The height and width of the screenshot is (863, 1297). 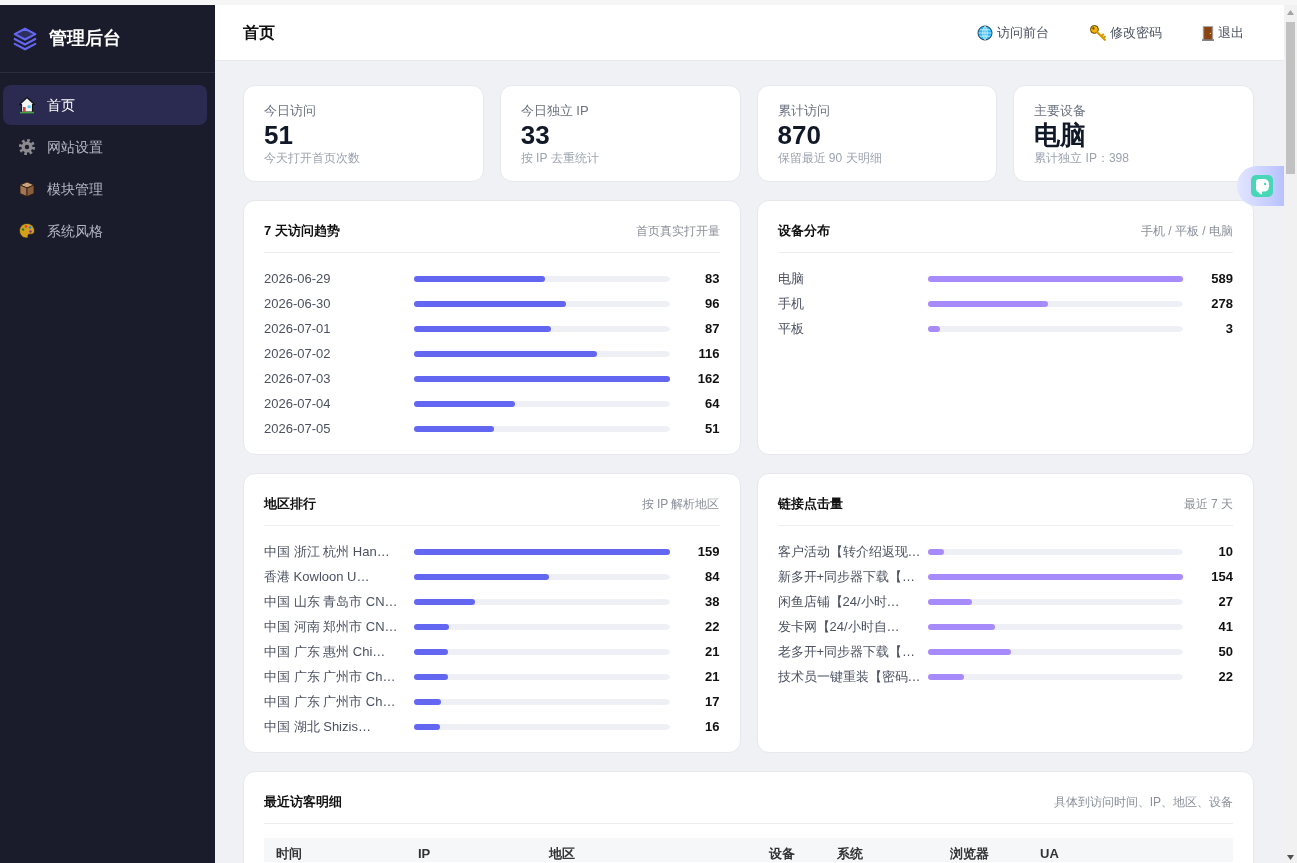 I want to click on header-link: 访问前台, so click(x=1013, y=32).